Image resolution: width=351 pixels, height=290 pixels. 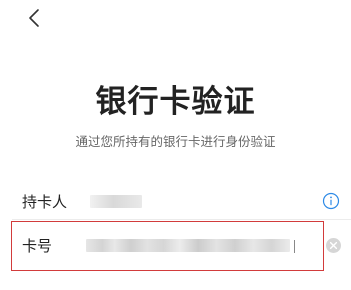 I want to click on chevron-left-icon, so click(x=34, y=18).